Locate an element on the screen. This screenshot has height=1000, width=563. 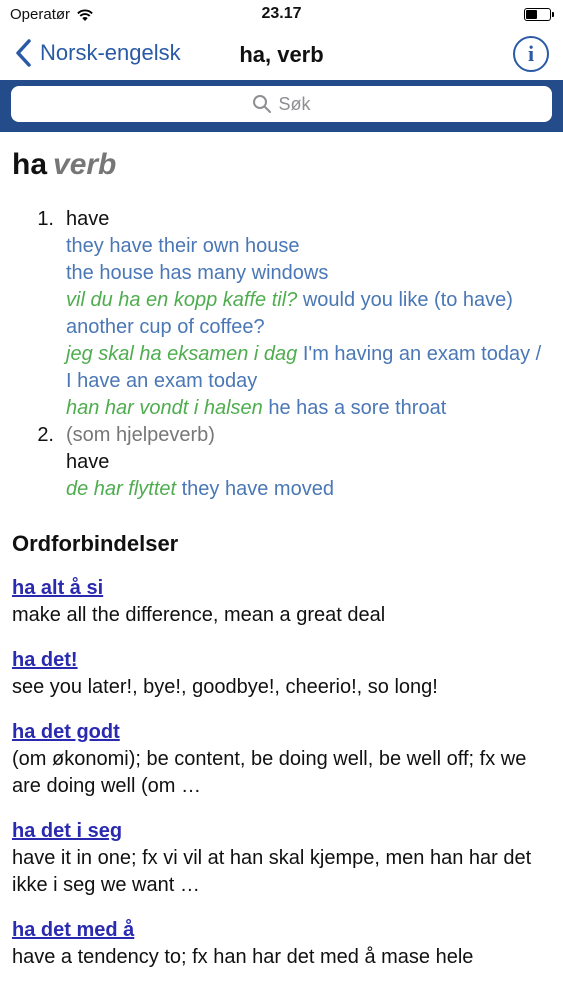
search-icon is located at coordinates (262, 104).